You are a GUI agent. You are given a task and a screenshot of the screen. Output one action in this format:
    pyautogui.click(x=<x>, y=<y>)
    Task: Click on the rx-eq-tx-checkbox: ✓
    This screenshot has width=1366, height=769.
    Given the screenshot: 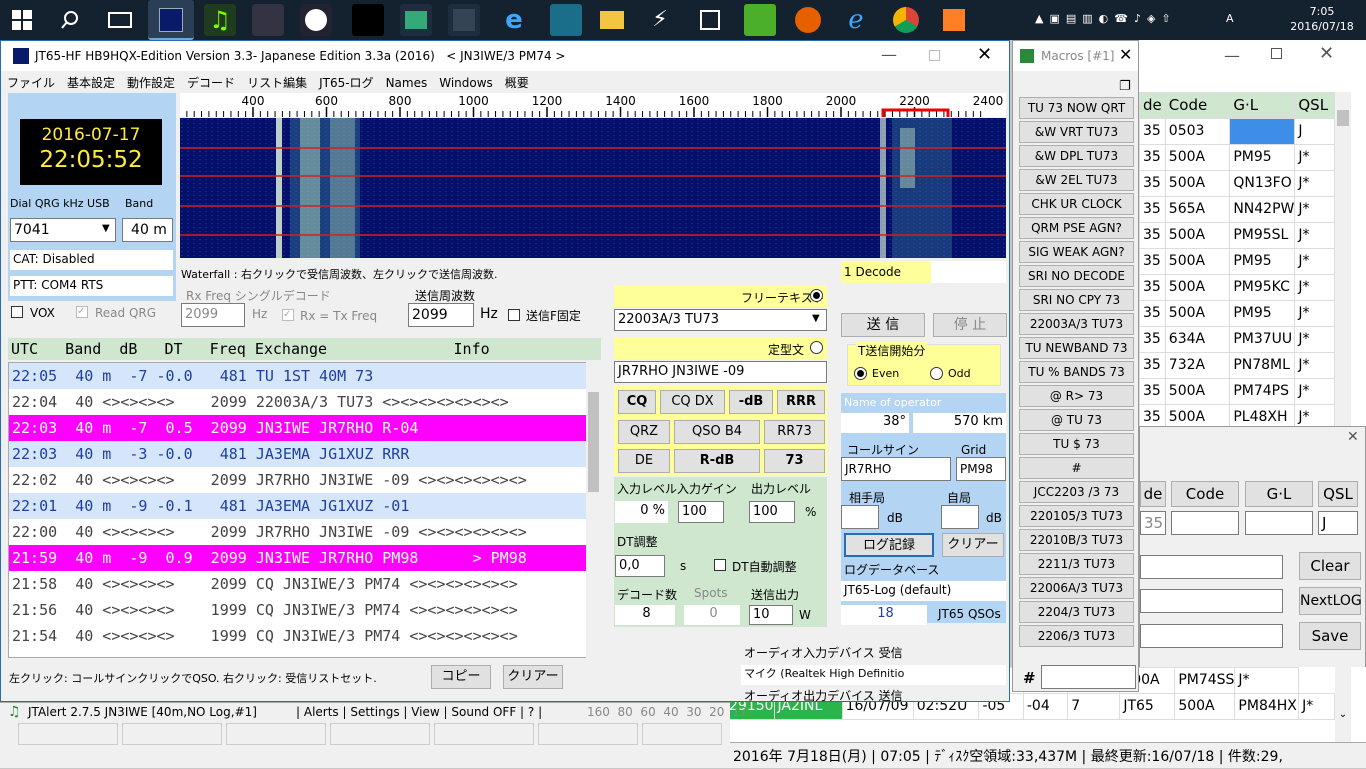 What is the action you would take?
    pyautogui.click(x=288, y=315)
    